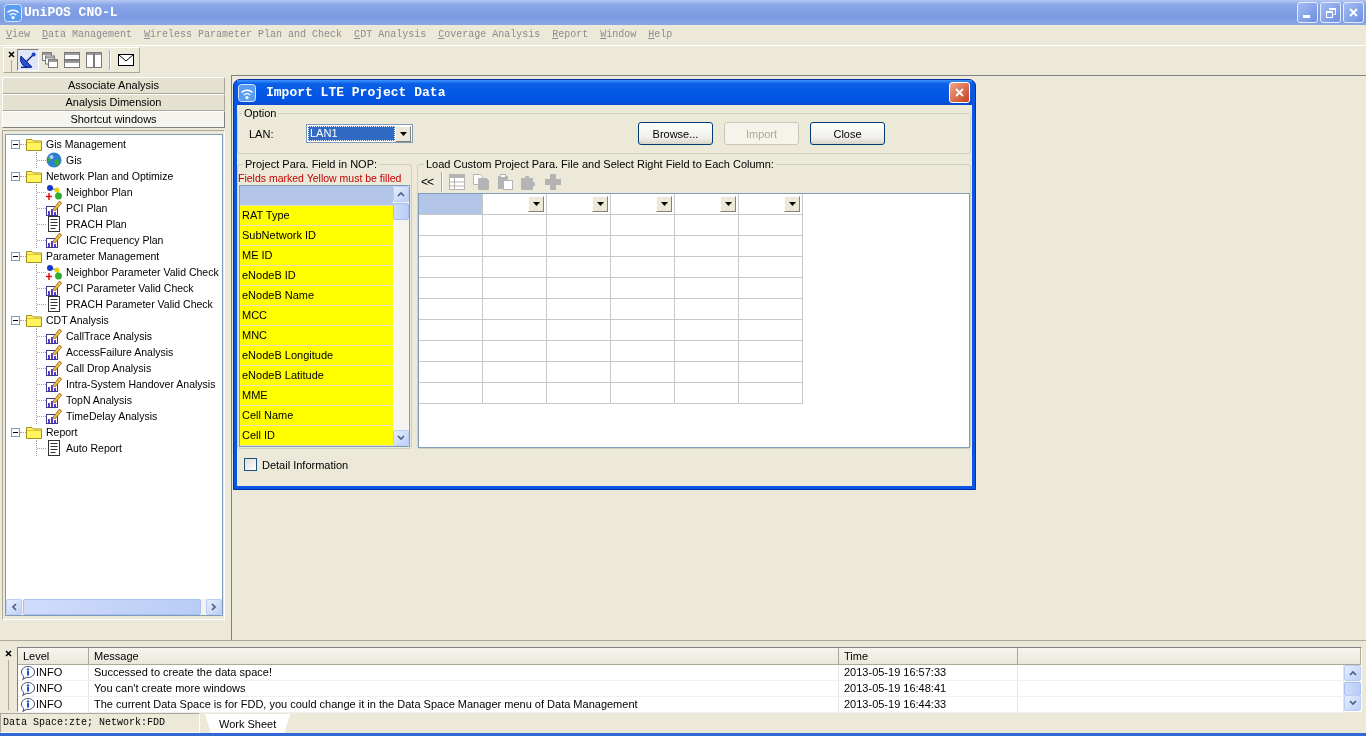 This screenshot has height=736, width=1366. I want to click on list-item: MCC, so click(316, 316).